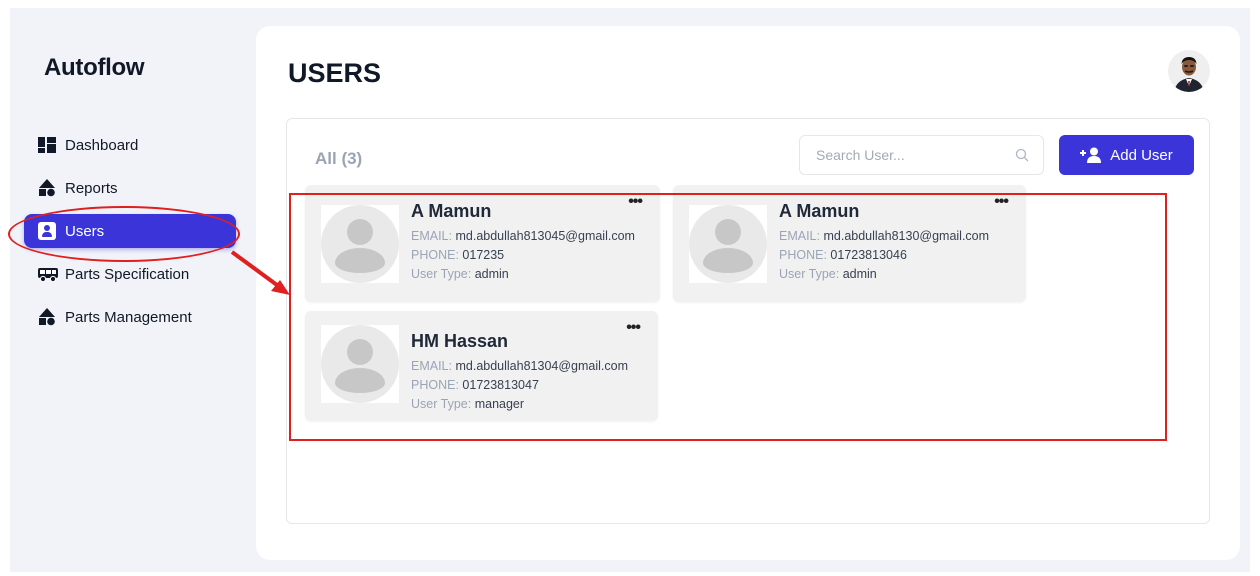  I want to click on shapes-icon, so click(47, 317).